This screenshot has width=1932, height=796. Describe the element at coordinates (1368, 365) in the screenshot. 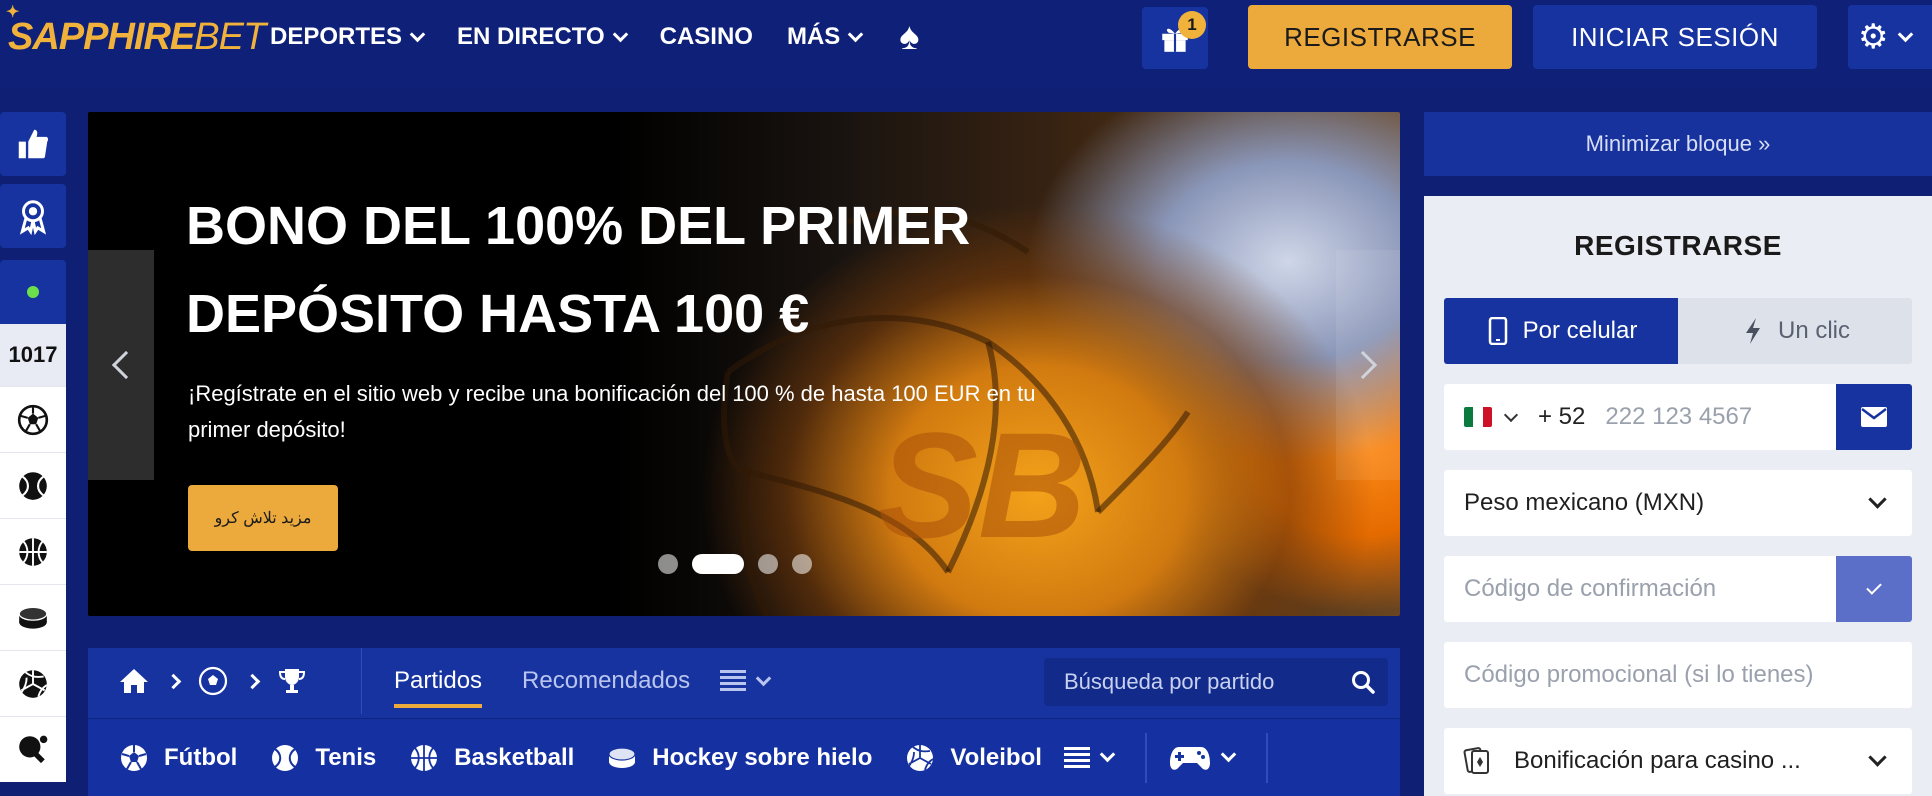

I see `banner-next-button` at that location.